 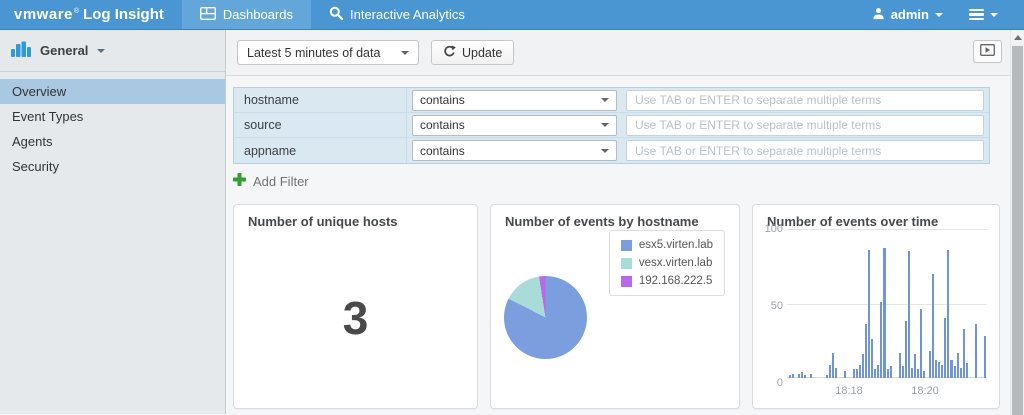 What do you see at coordinates (805, 150) in the screenshot?
I see `filter-value-input-appname` at bounding box center [805, 150].